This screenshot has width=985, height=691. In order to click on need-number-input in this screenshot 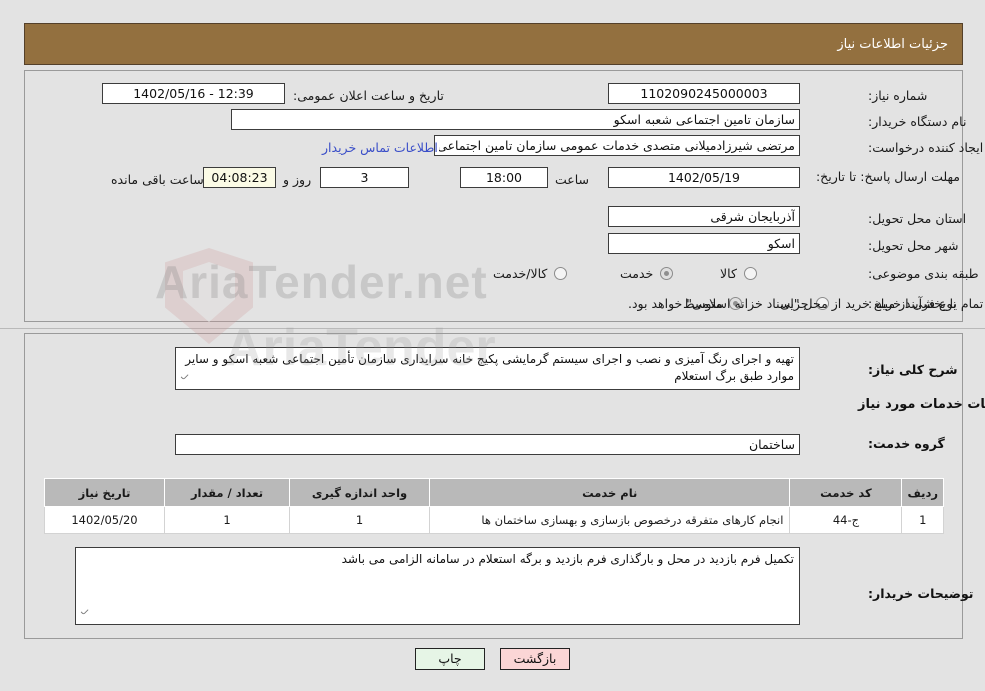, I will do `click(704, 93)`.